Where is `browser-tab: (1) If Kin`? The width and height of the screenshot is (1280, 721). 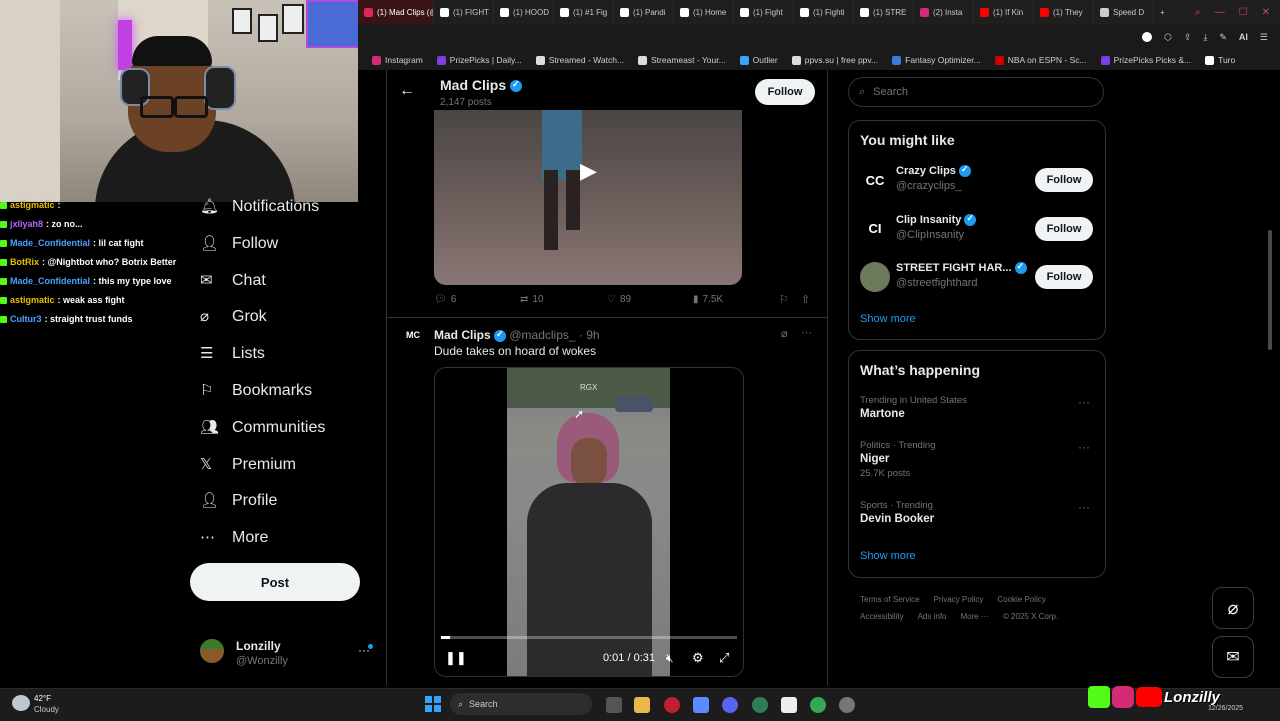 browser-tab: (1) If Kin is located at coordinates (1004, 12).